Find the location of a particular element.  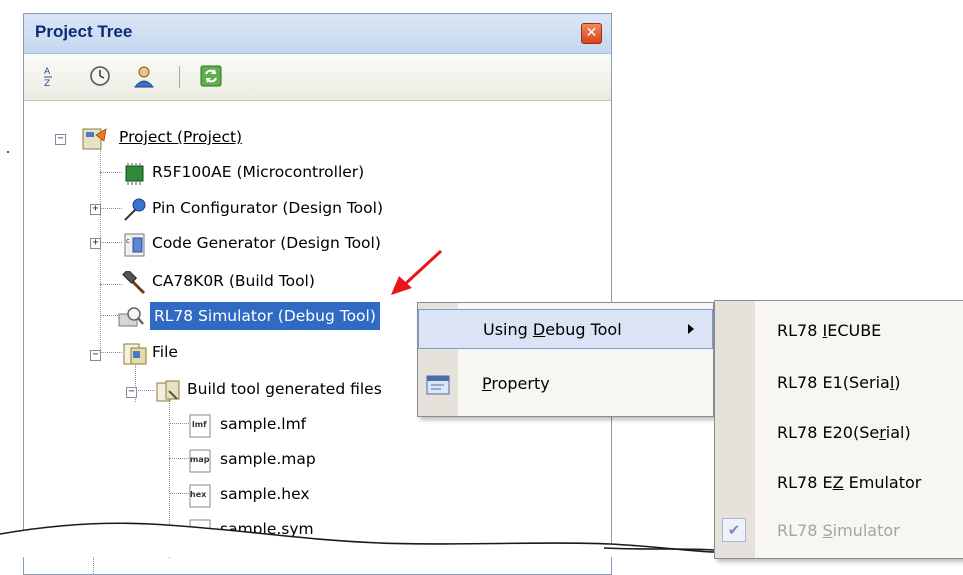

chip-icon is located at coordinates (133, 173).